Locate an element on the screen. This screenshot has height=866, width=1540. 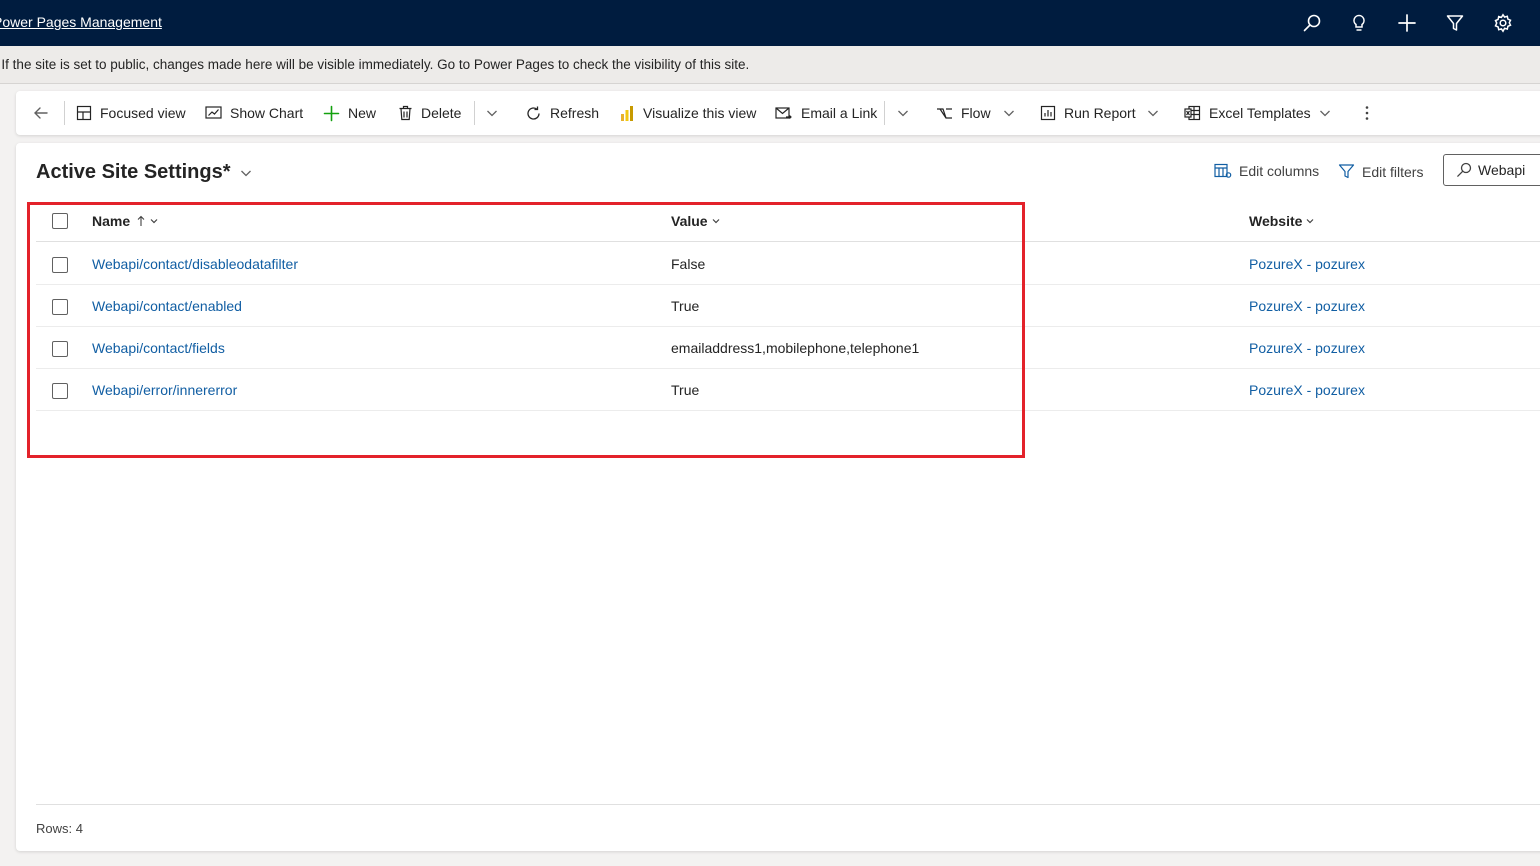
flow-button: Flow is located at coordinates (963, 113).